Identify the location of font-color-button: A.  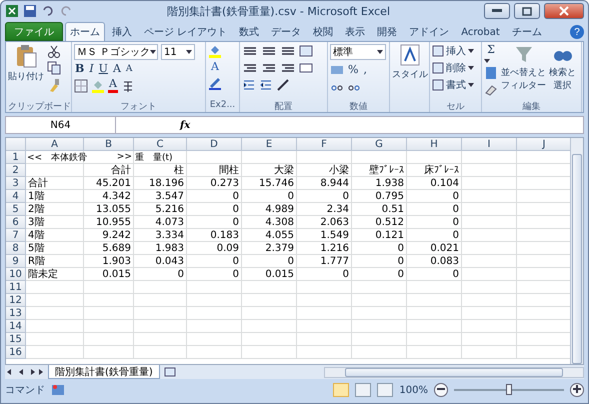
(113, 85).